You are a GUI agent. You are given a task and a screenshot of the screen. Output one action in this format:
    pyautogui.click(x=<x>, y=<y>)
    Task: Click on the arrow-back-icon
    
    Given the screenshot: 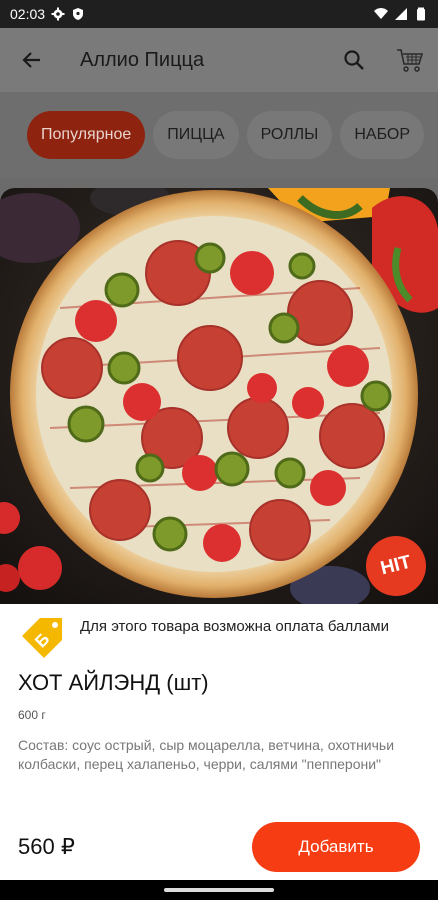 What is the action you would take?
    pyautogui.click(x=31, y=60)
    